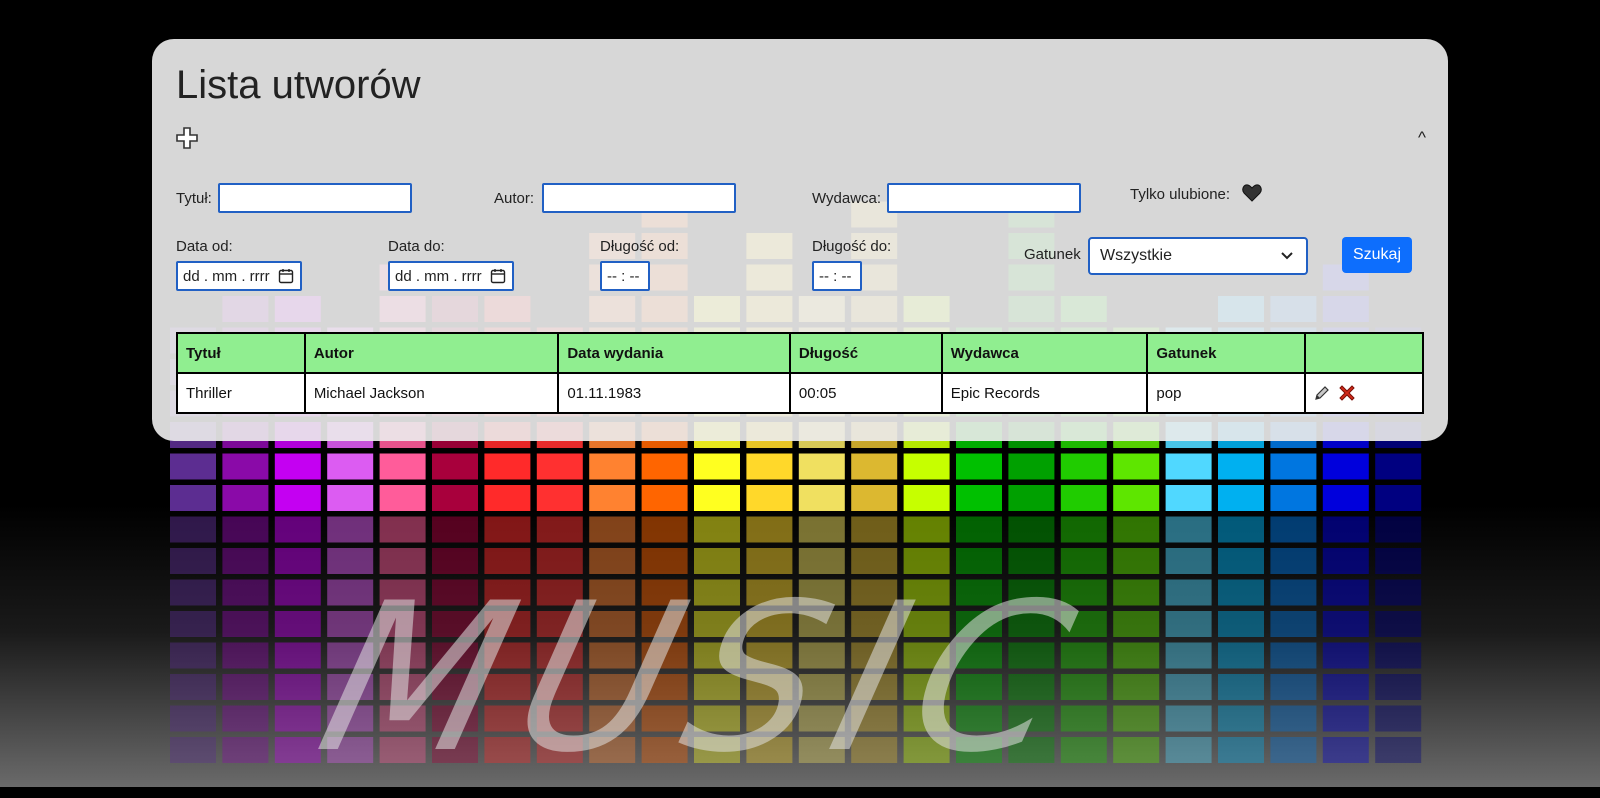 The width and height of the screenshot is (1600, 798). I want to click on search-button: Szukaj, so click(1377, 255).